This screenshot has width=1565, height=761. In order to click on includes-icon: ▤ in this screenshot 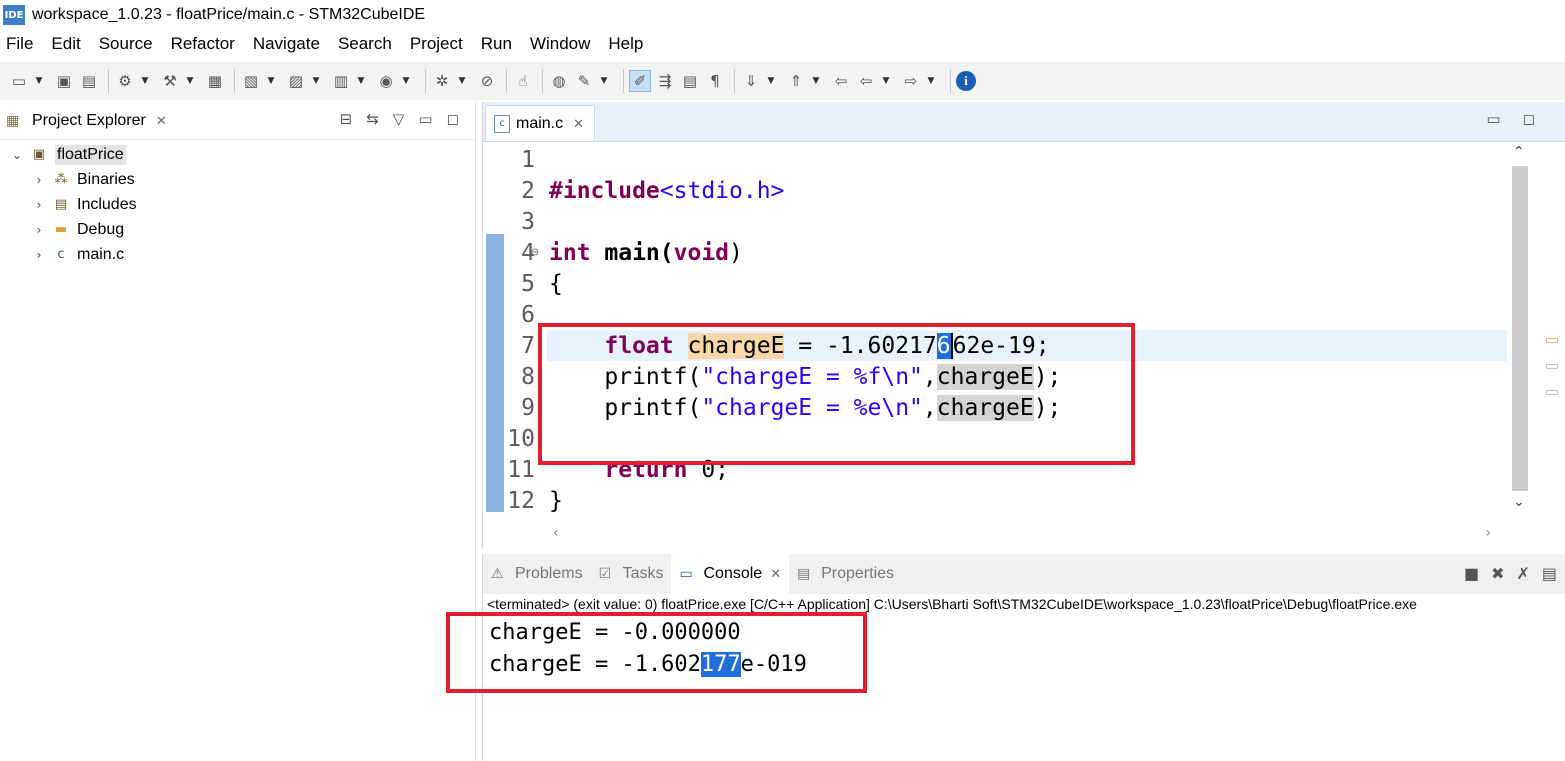, I will do `click(61, 204)`.